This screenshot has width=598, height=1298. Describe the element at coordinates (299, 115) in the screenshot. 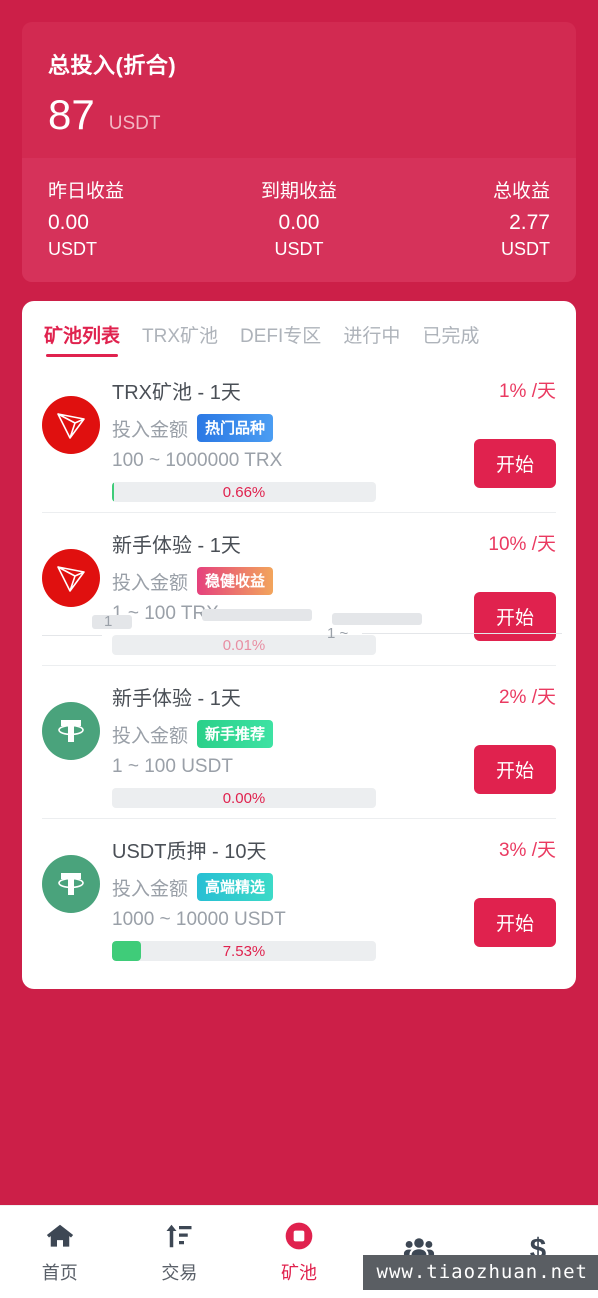

I see `balance-row: 87 USDT` at that location.